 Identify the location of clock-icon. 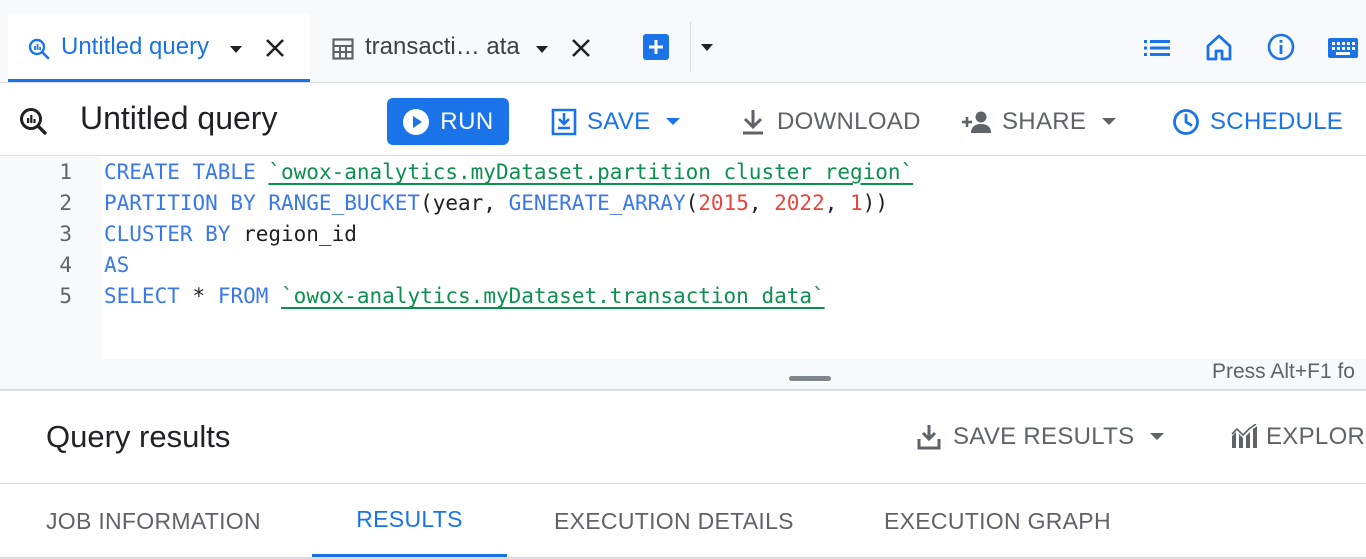
(1186, 122).